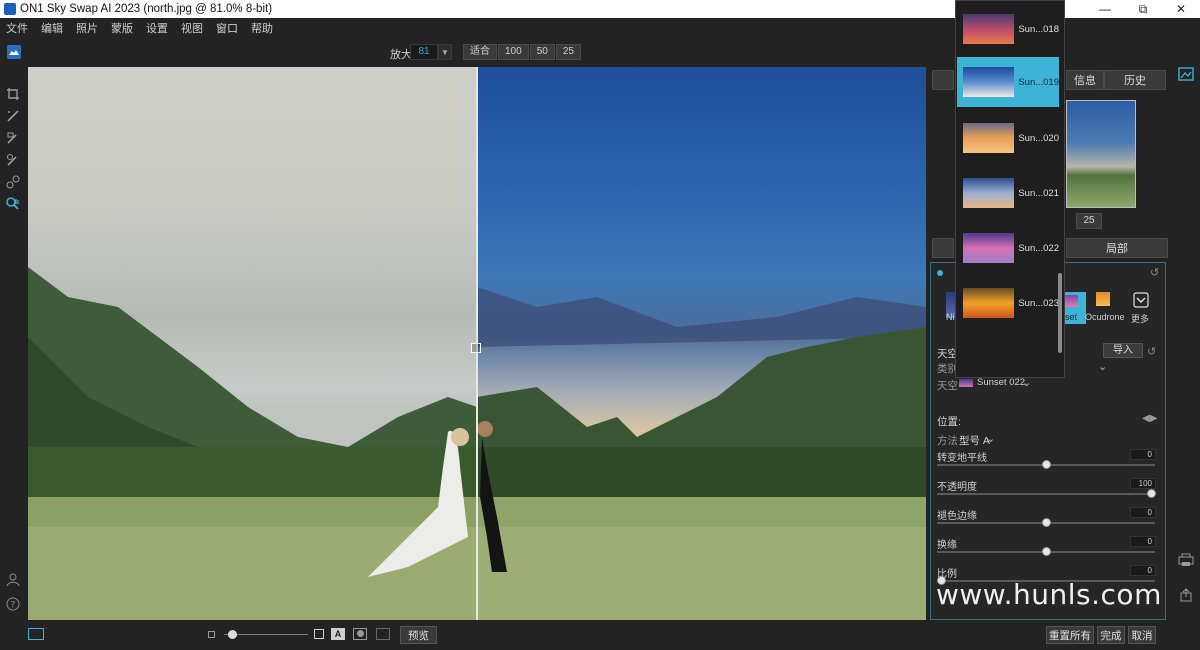  Describe the element at coordinates (1048, 490) in the screenshot. I see `slider-opacity: 不透明度 100` at that location.